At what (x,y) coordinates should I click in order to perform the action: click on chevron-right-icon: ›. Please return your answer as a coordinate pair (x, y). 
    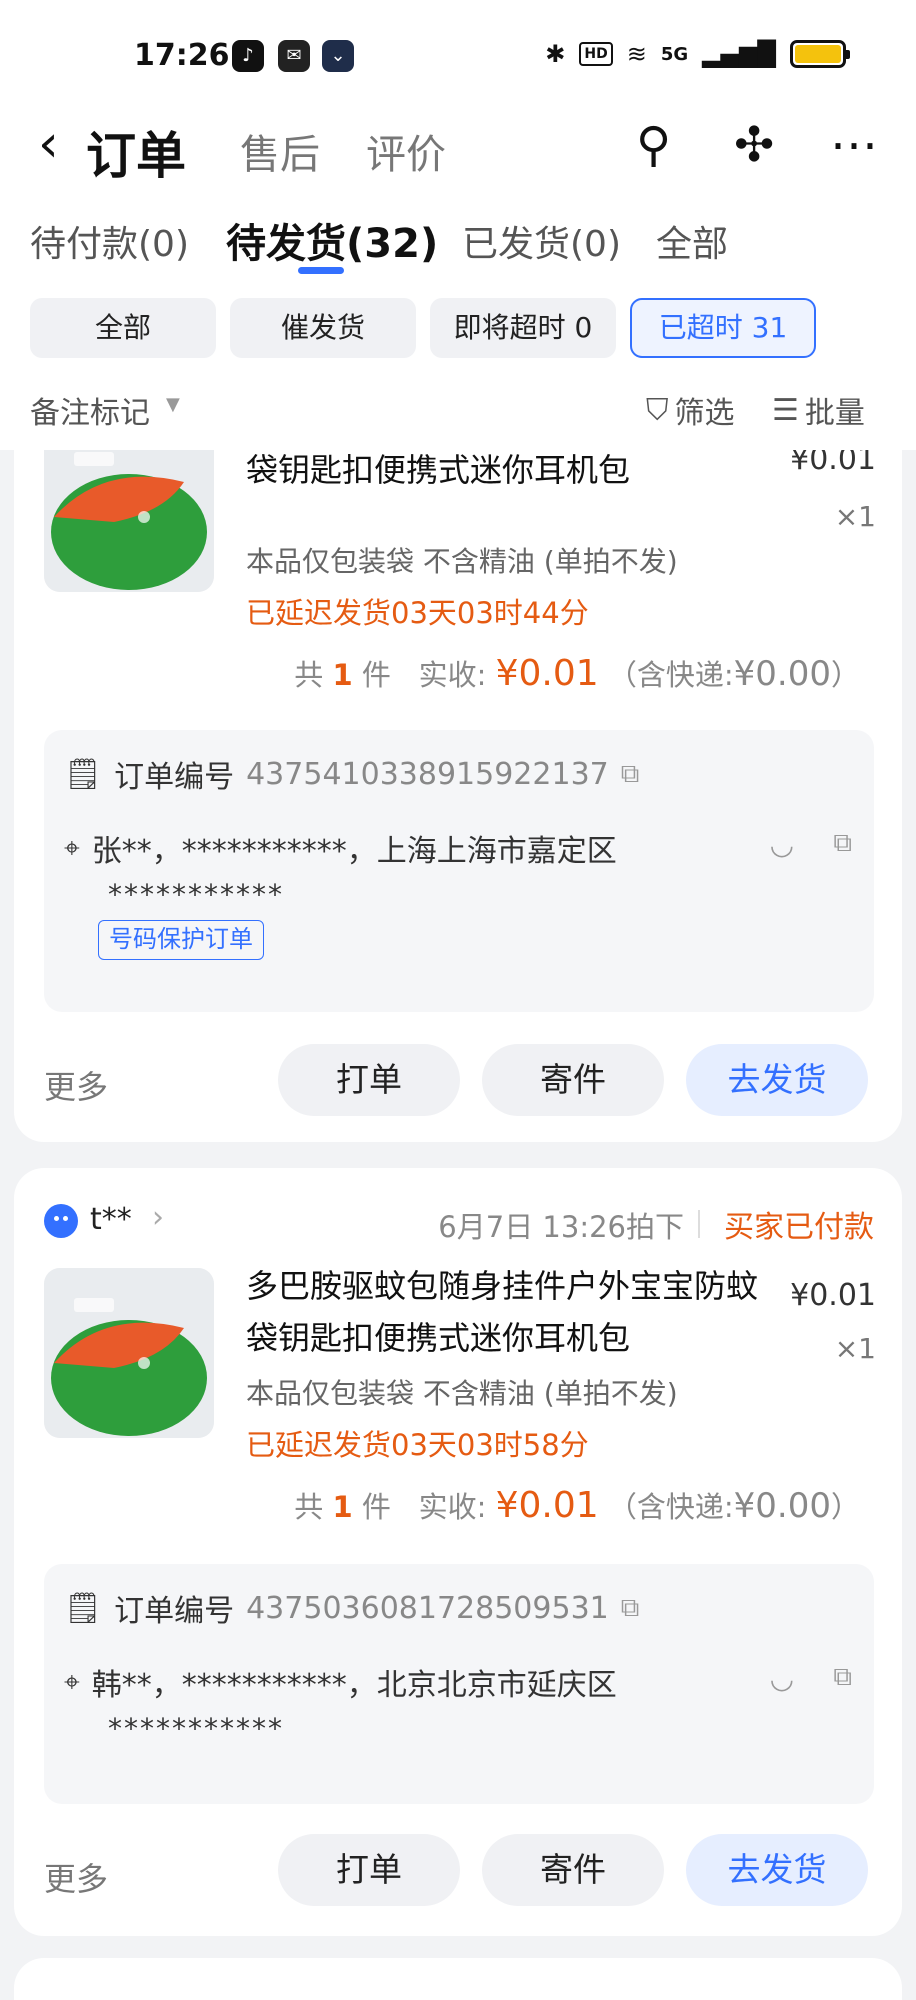
    Looking at the image, I should click on (158, 1217).